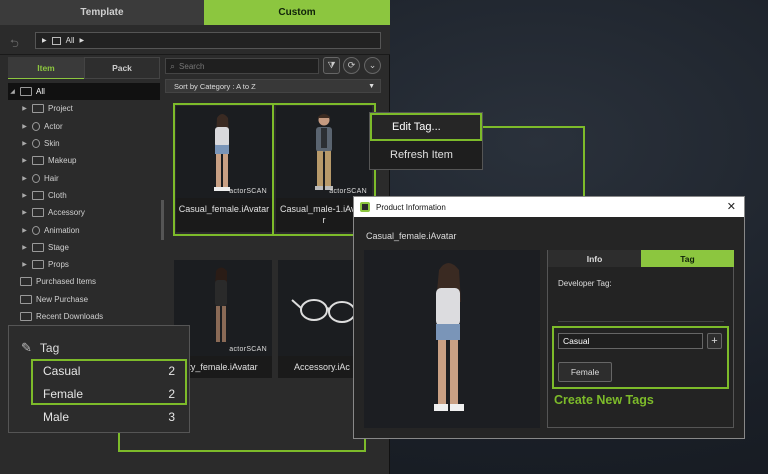 The height and width of the screenshot is (474, 768). Describe the element at coordinates (109, 417) in the screenshot. I see `tag-row-male: Male 3` at that location.